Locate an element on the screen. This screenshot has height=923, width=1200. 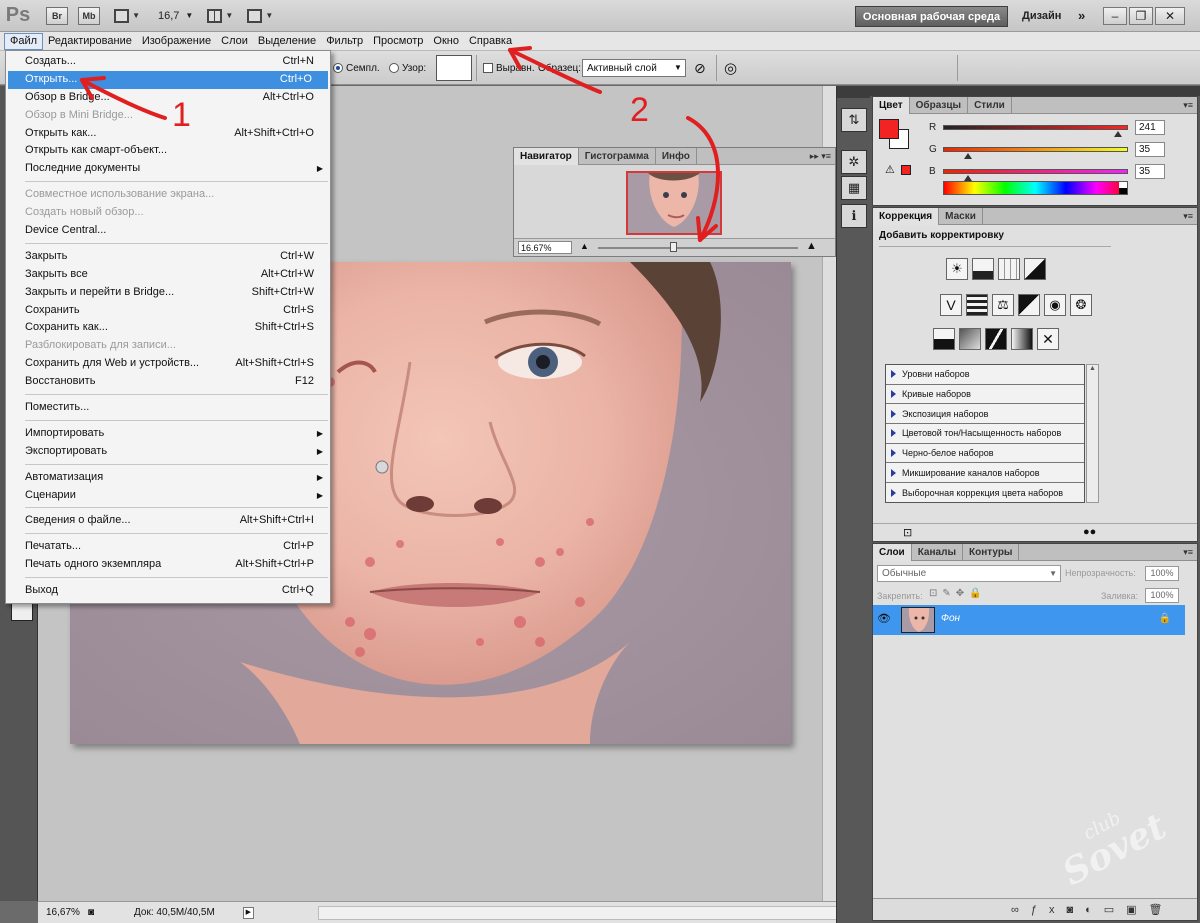
arrange-documents-button: ▼ is located at coordinates (220, 16).